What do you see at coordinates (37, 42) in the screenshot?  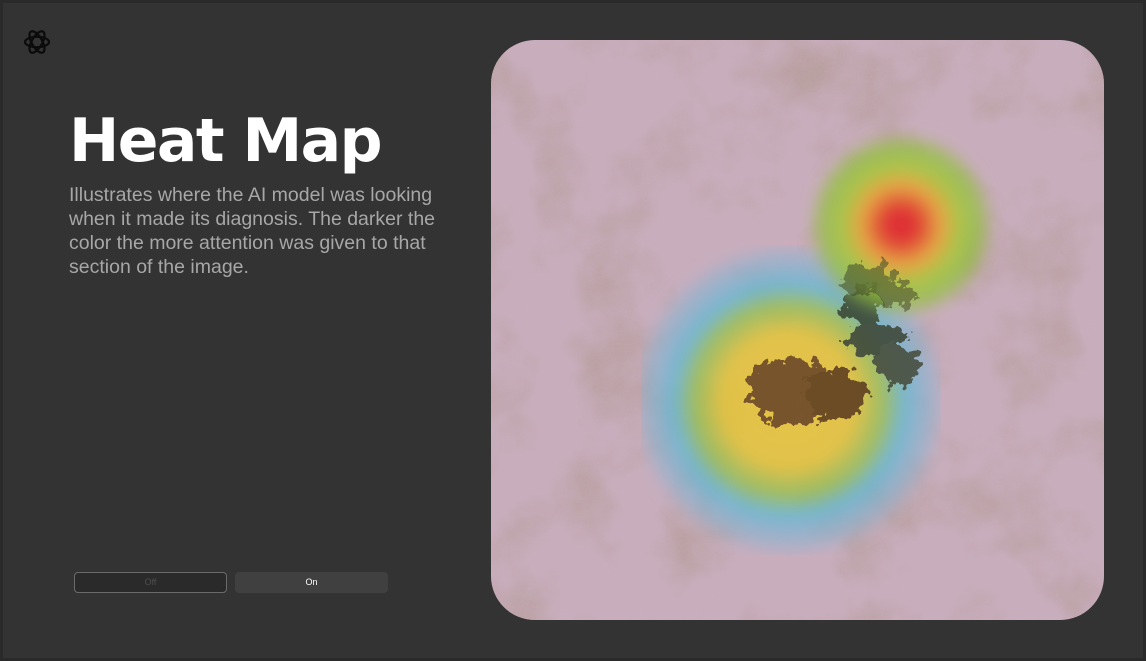 I see `openai-logo-icon` at bounding box center [37, 42].